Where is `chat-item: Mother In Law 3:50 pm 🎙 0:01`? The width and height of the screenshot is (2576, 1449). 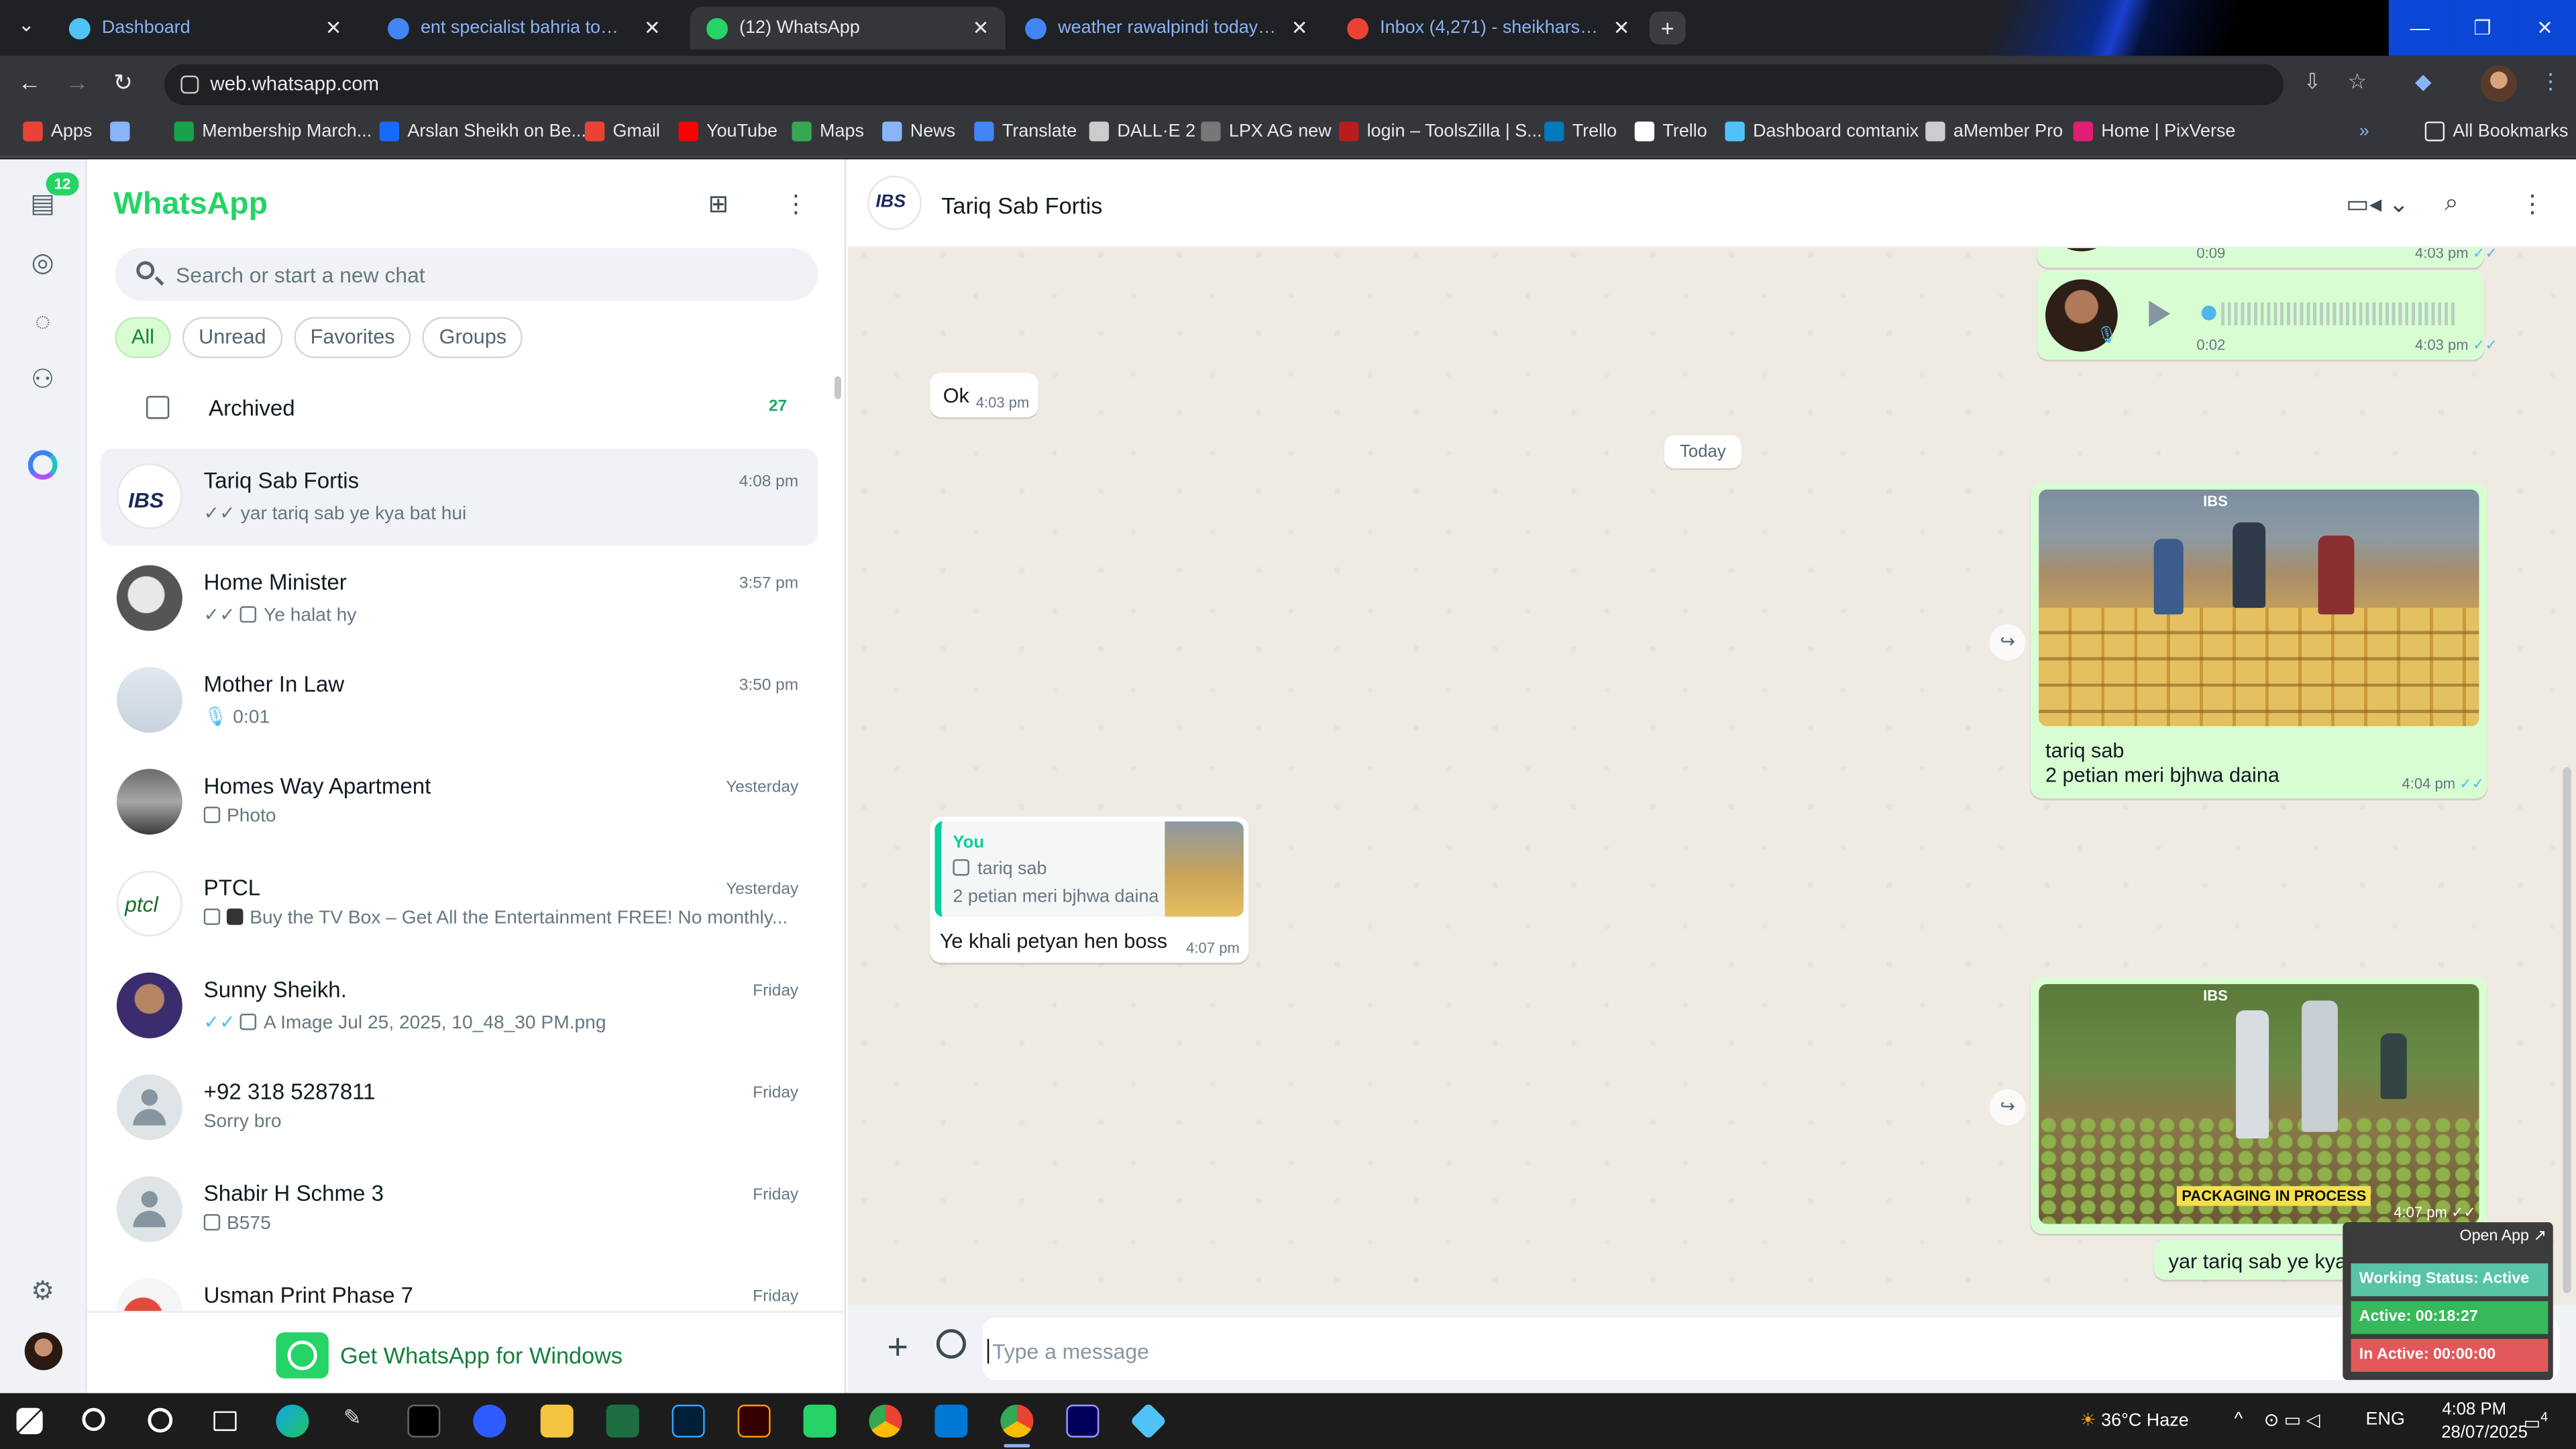 chat-item: Mother In Law 3:50 pm 🎙 0:01 is located at coordinates (459, 700).